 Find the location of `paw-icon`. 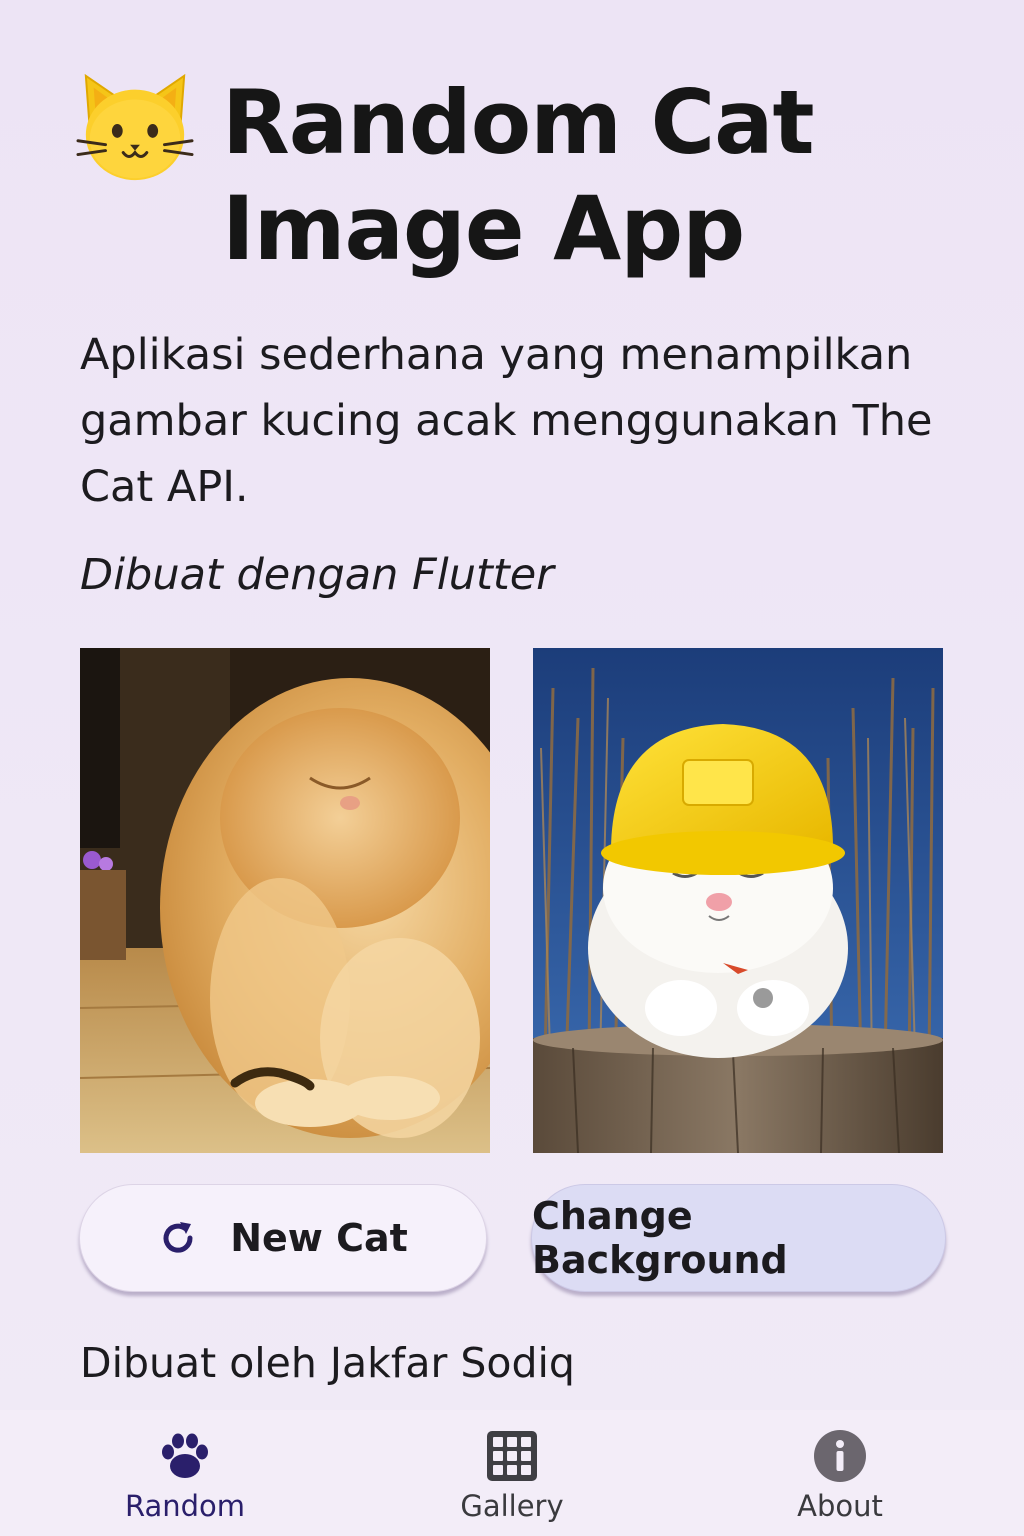

paw-icon is located at coordinates (185, 1455).